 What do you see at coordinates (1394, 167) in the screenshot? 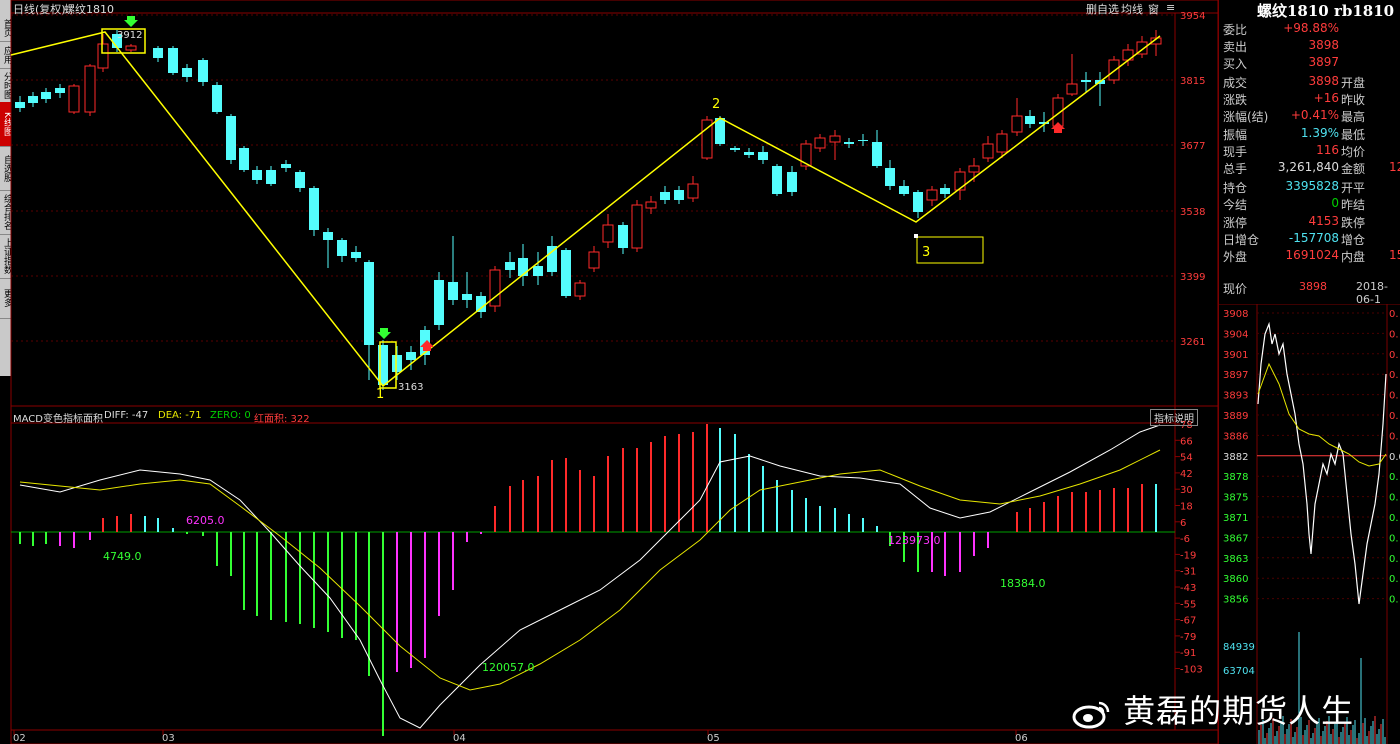
I see `quote-value-2: 12` at bounding box center [1394, 167].